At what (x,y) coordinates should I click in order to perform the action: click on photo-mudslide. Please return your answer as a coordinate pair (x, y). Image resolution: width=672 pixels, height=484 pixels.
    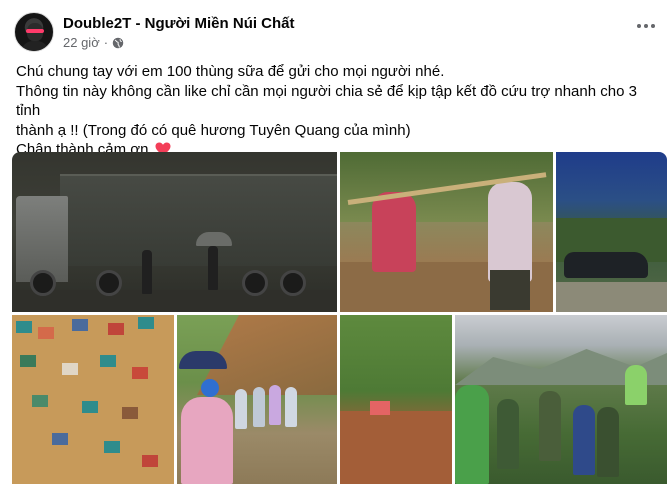
    Looking at the image, I should click on (396, 447).